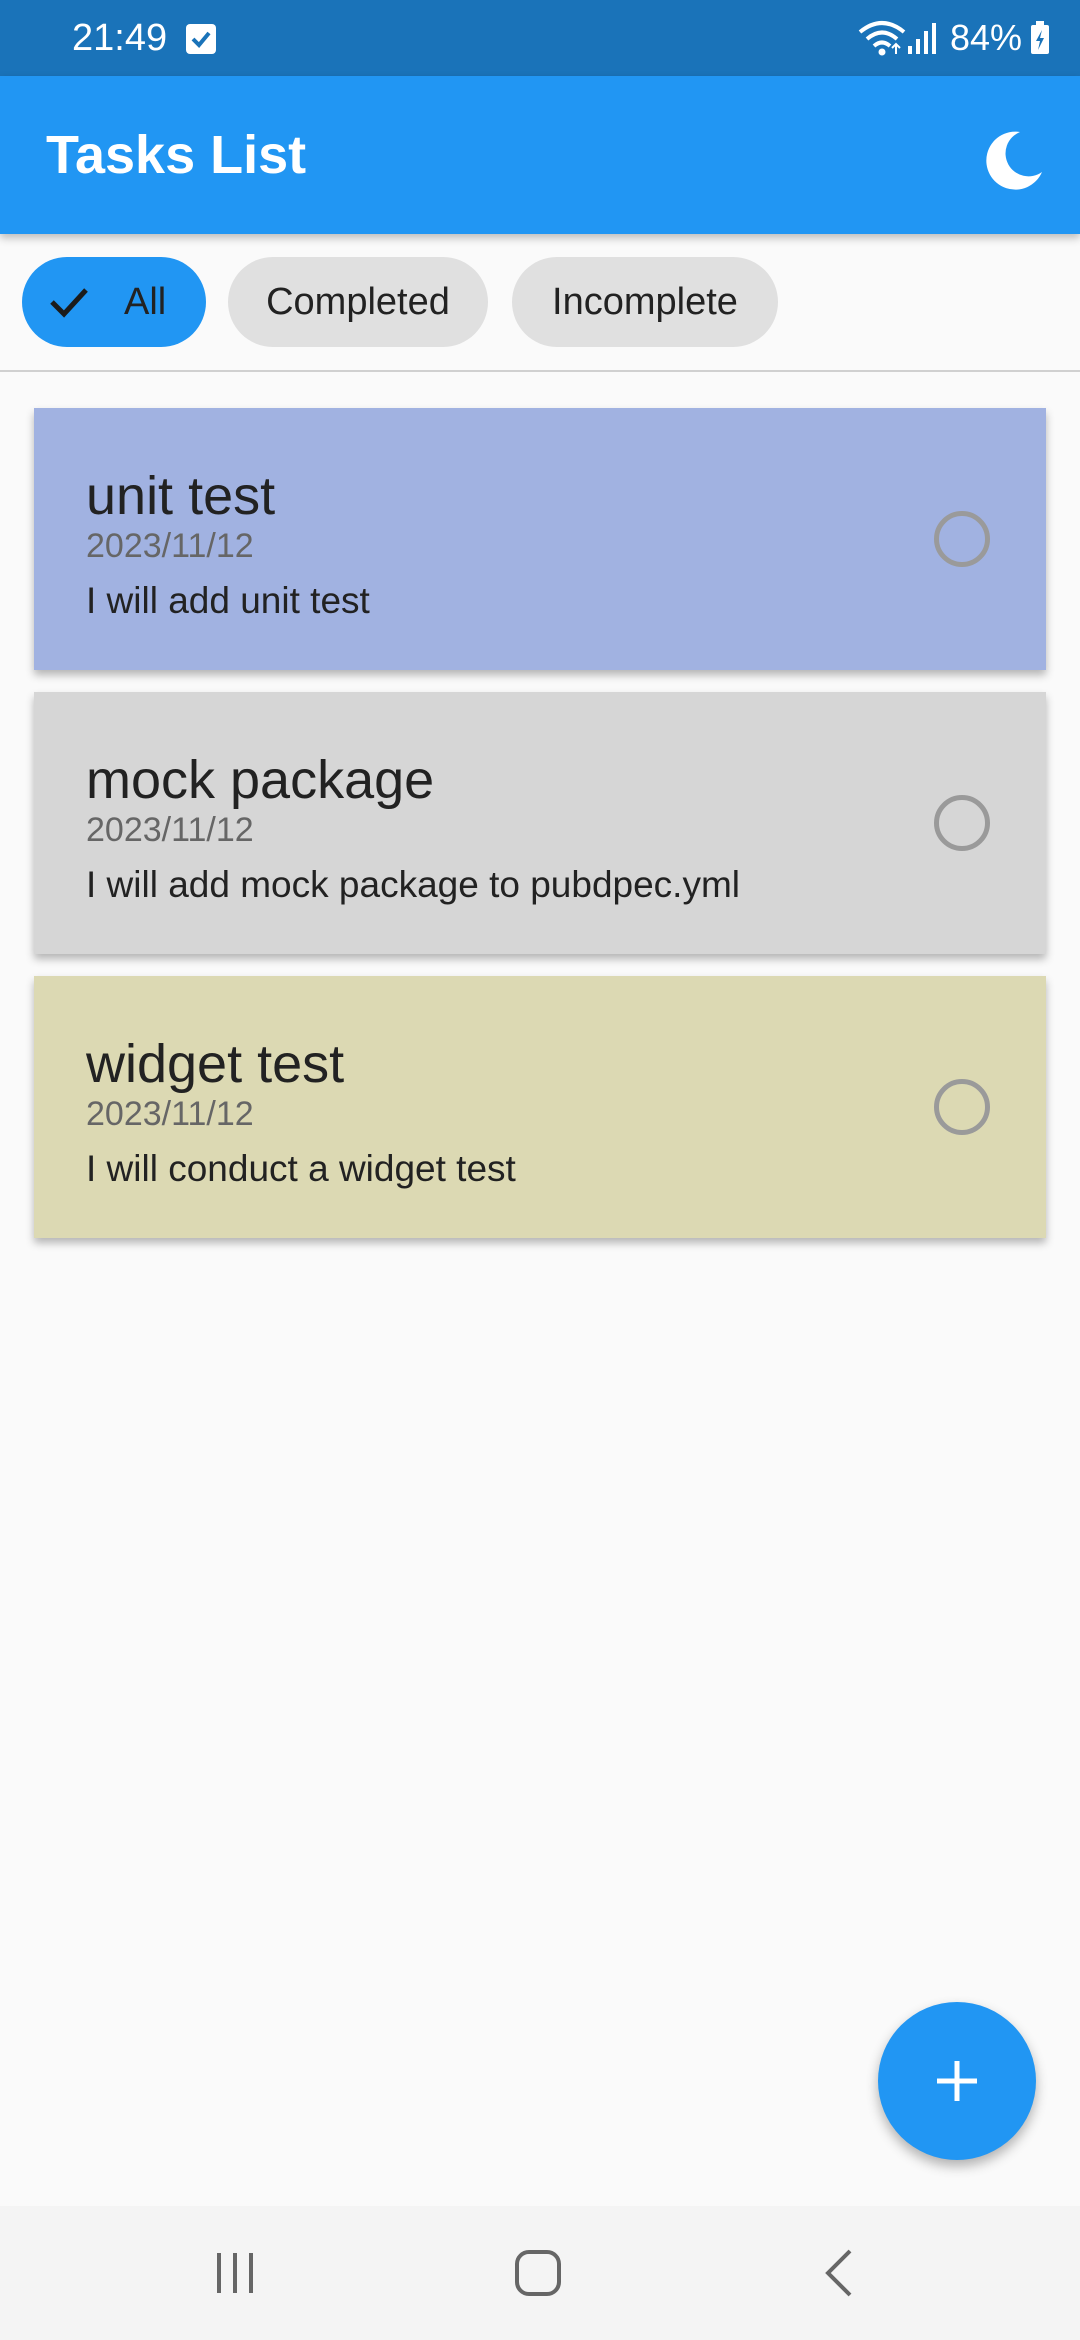 The image size is (1080, 2340). I want to click on task-description: I will conduct a widget test, so click(301, 1168).